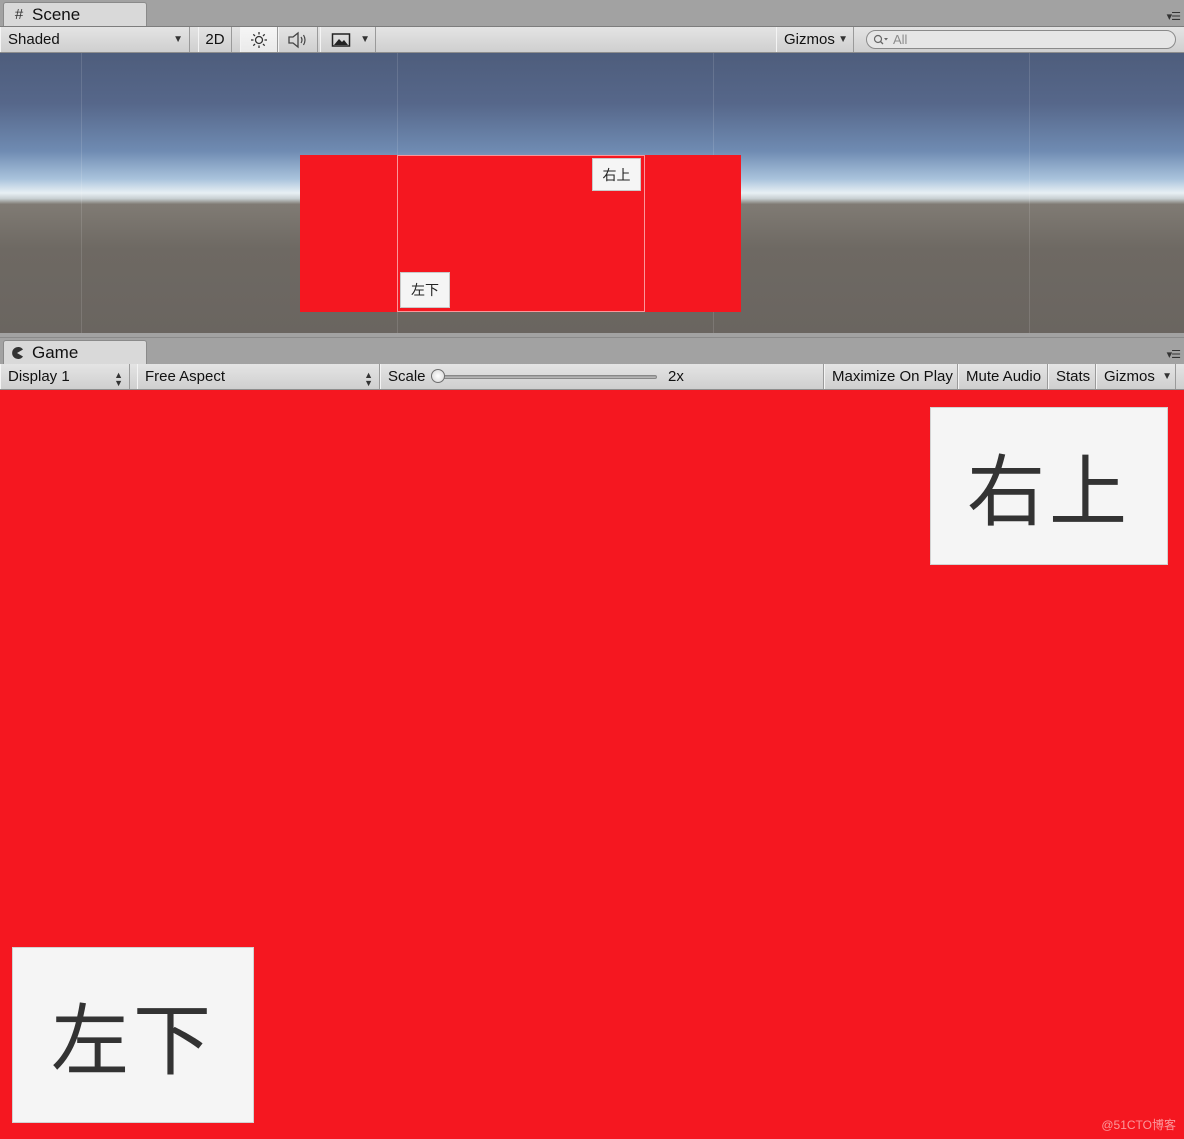 Image resolution: width=1184 pixels, height=1139 pixels. I want to click on scene-toolbar: Shaded ▼ 2D ▼ Gizmos ▼ All, so click(592, 40).